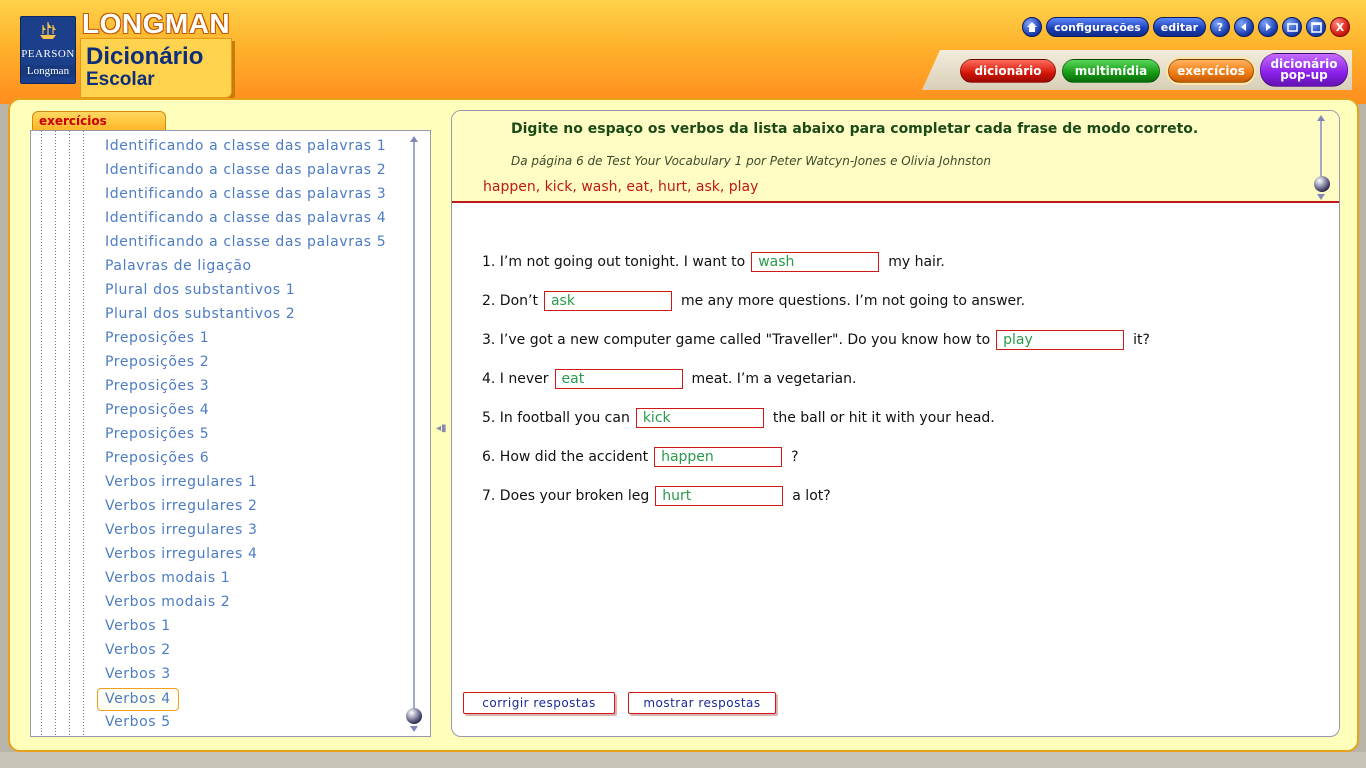 This screenshot has height=768, width=1366. I want to click on question-text-before: 1. I’m not going out tonight. I want to, so click(614, 262).